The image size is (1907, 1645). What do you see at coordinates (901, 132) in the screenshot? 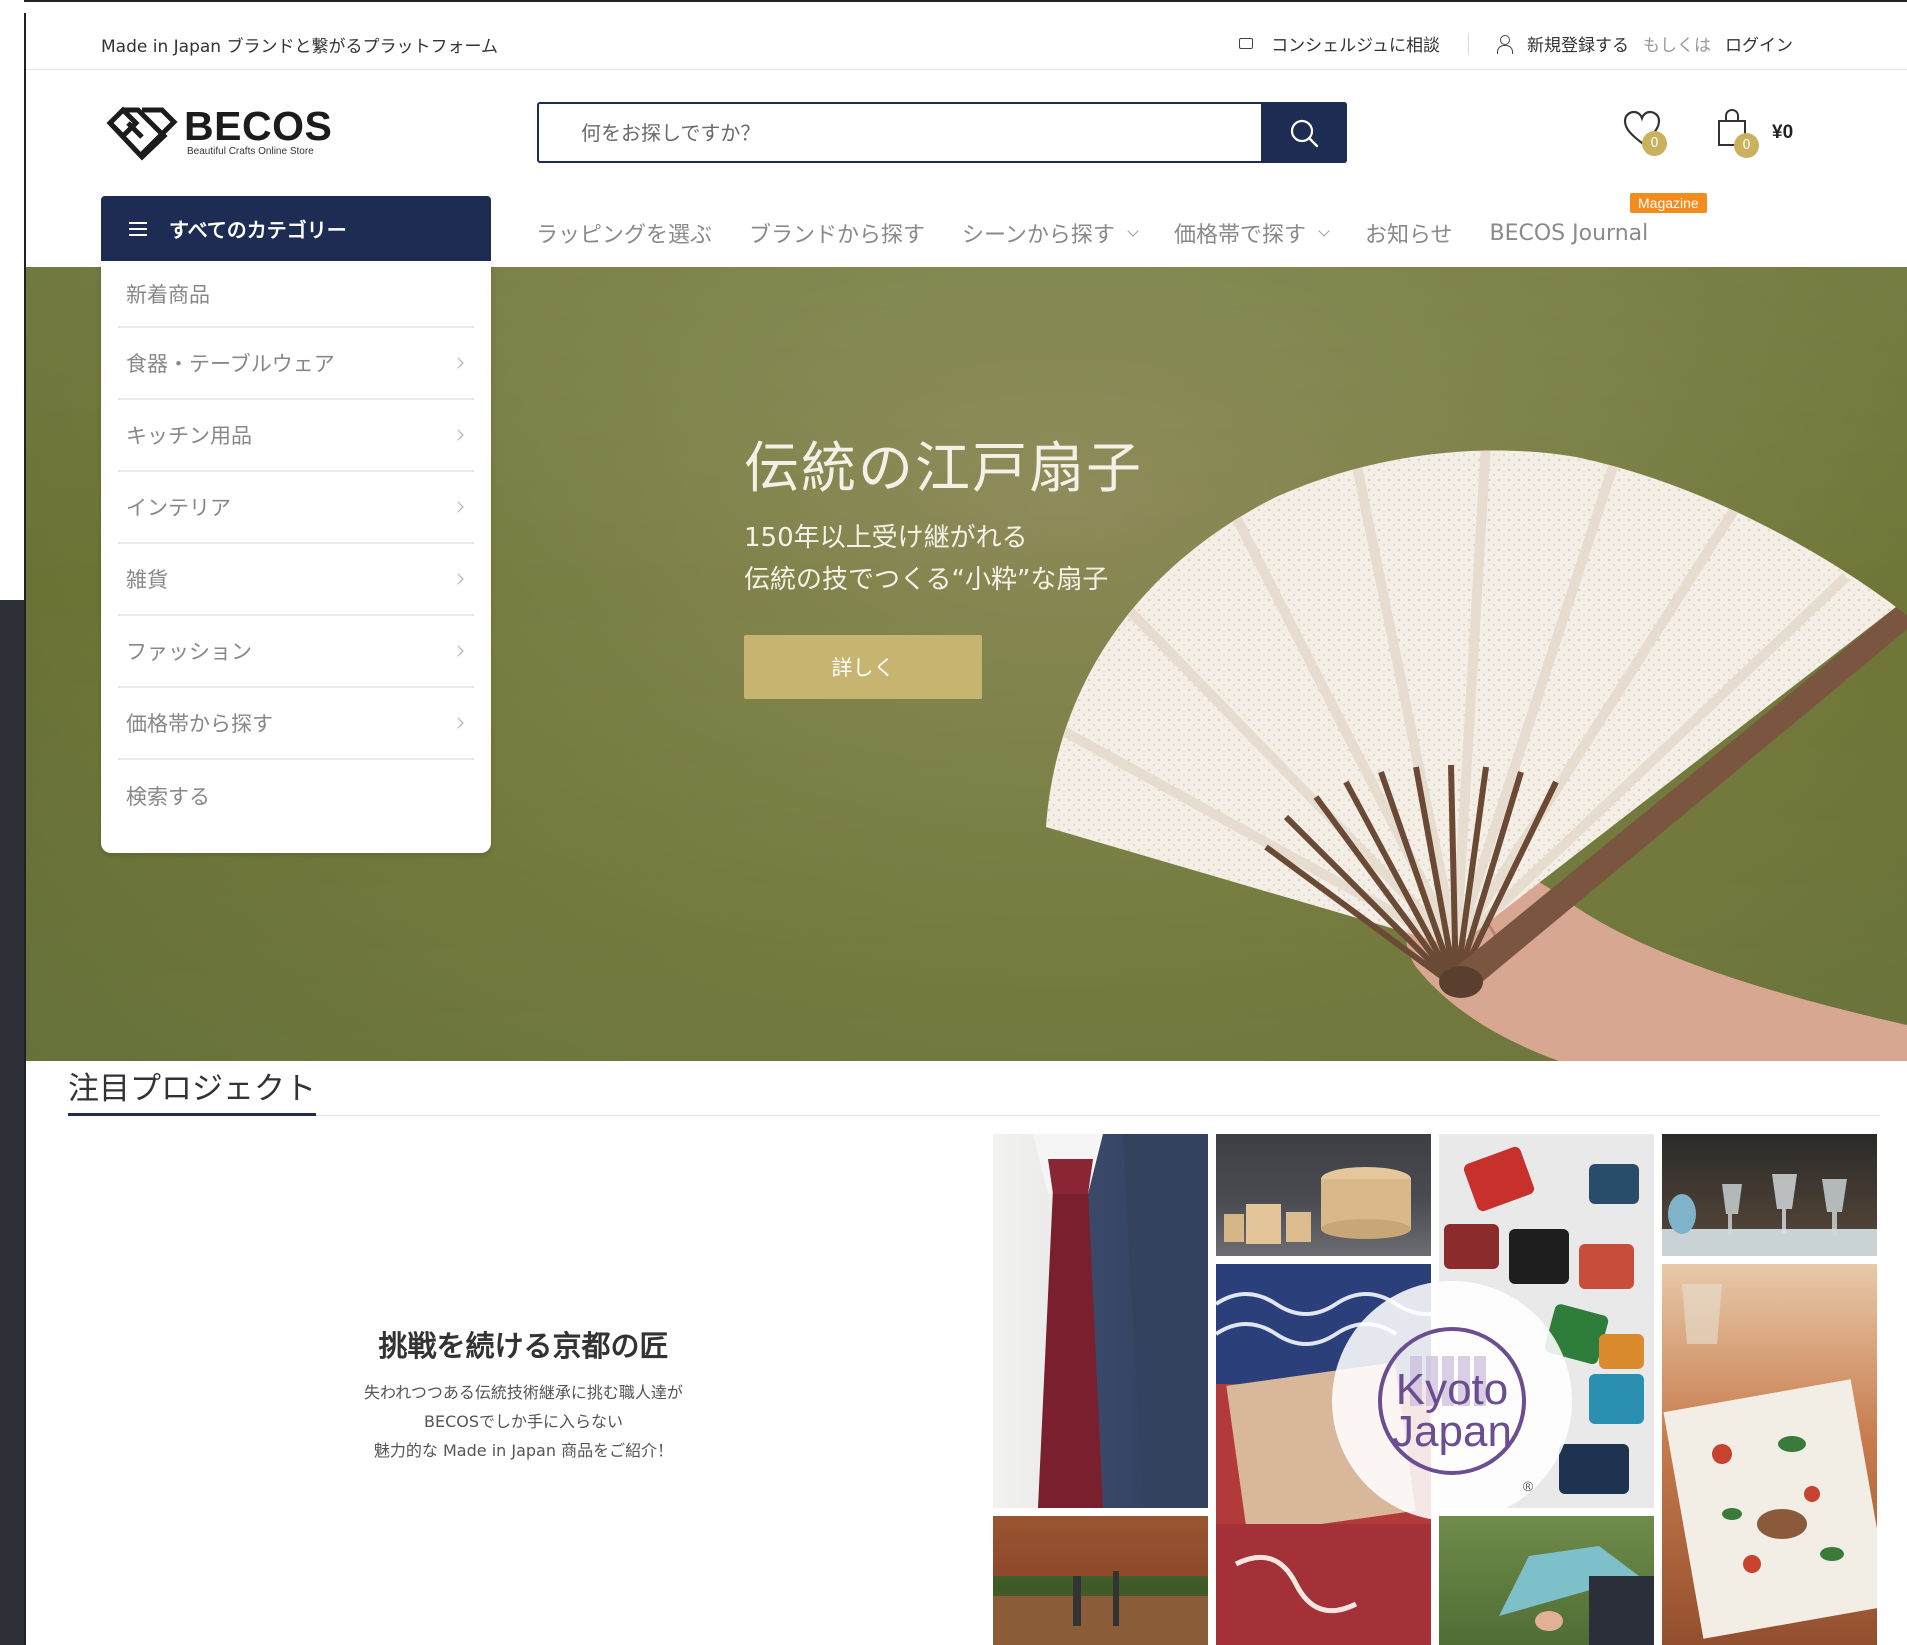
I see `search-input` at bounding box center [901, 132].